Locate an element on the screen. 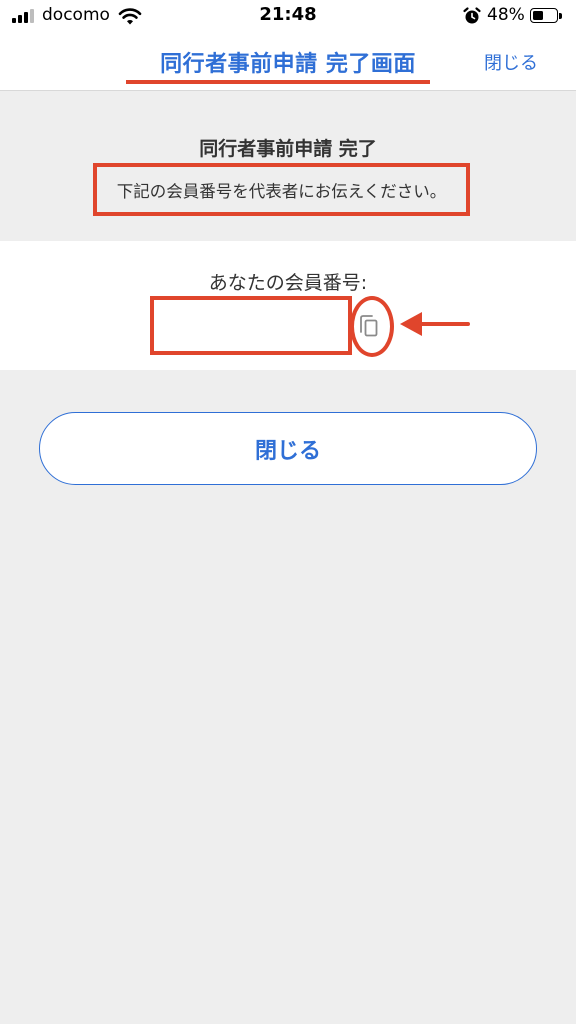 The image size is (576, 1024). completion-heading: 同行者事前申請 完了 is located at coordinates (288, 149).